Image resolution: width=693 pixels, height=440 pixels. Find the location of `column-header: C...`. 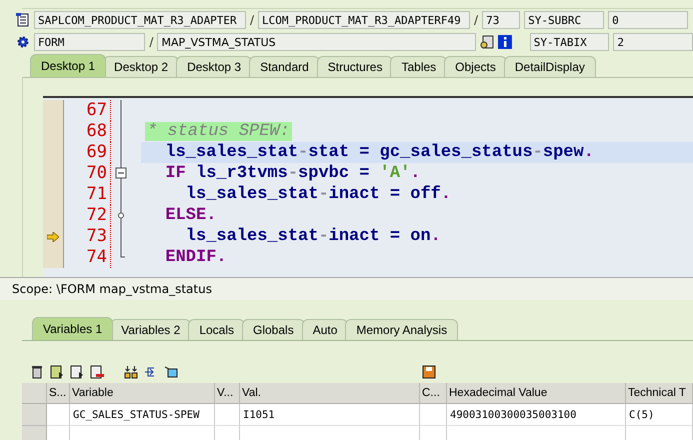

column-header: C... is located at coordinates (433, 393).